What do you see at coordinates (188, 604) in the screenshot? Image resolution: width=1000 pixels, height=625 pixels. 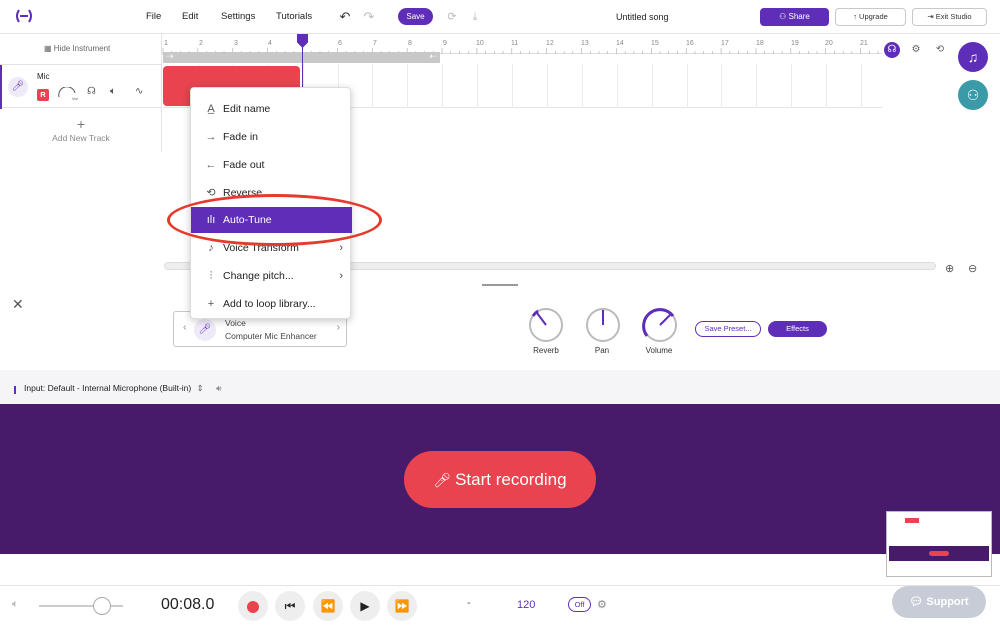 I see `time-display: 00:08.0` at bounding box center [188, 604].